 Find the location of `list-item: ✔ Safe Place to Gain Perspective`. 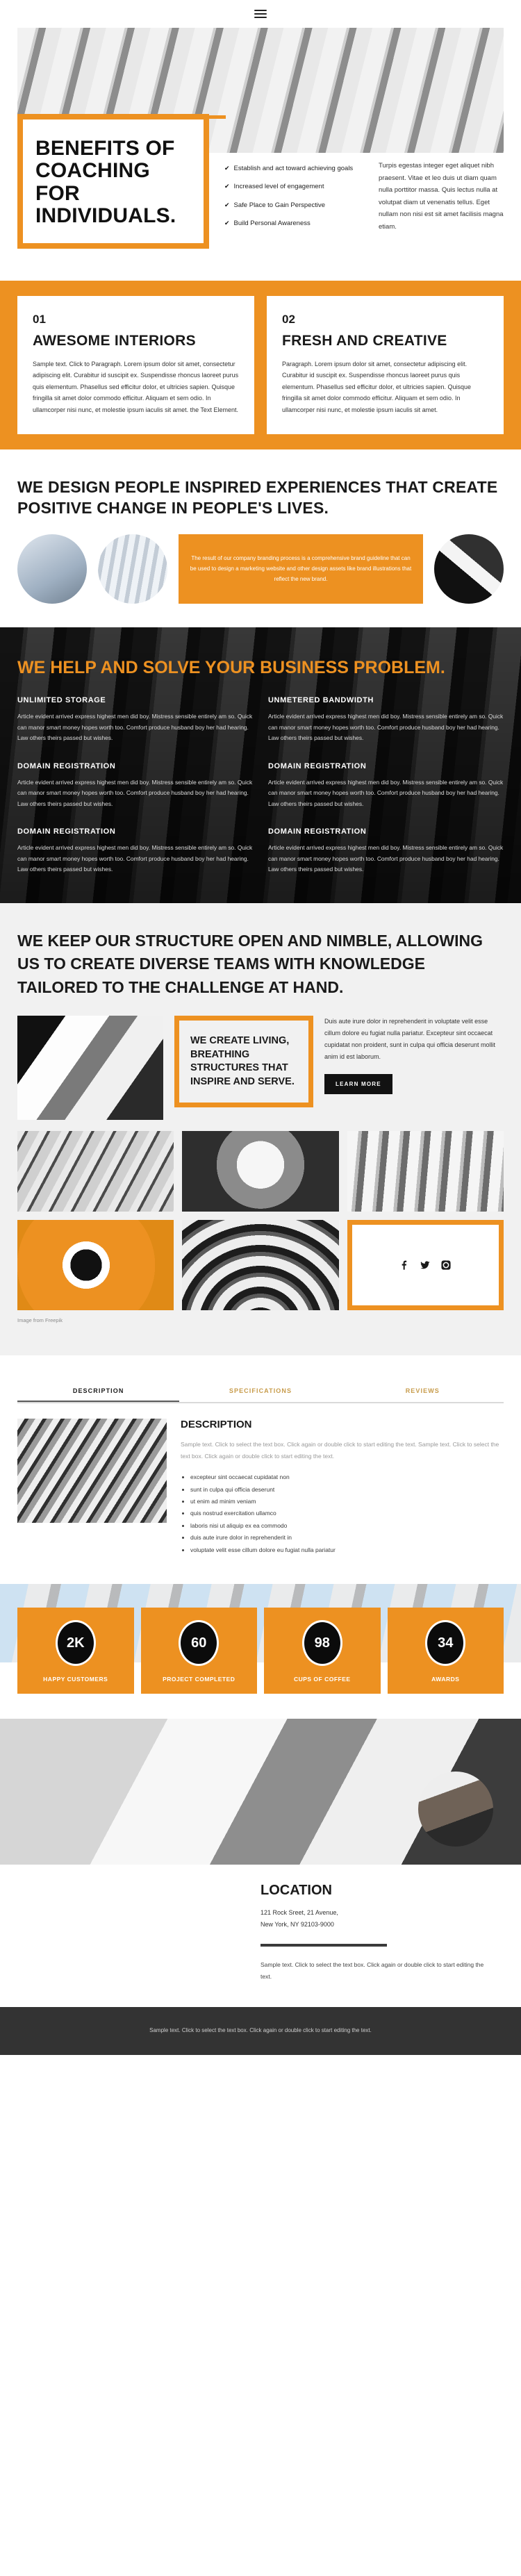

list-item: ✔ Safe Place to Gain Perspective is located at coordinates (293, 206).